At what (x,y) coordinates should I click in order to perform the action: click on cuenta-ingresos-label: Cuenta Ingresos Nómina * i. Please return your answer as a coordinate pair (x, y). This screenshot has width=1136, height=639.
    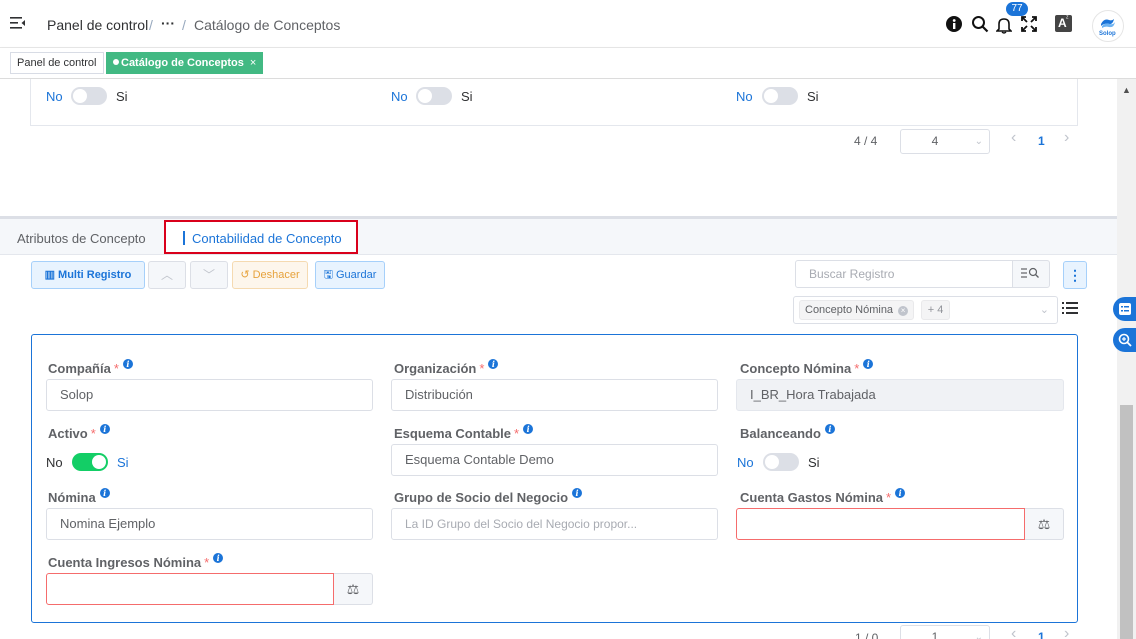
    Looking at the image, I should click on (136, 561).